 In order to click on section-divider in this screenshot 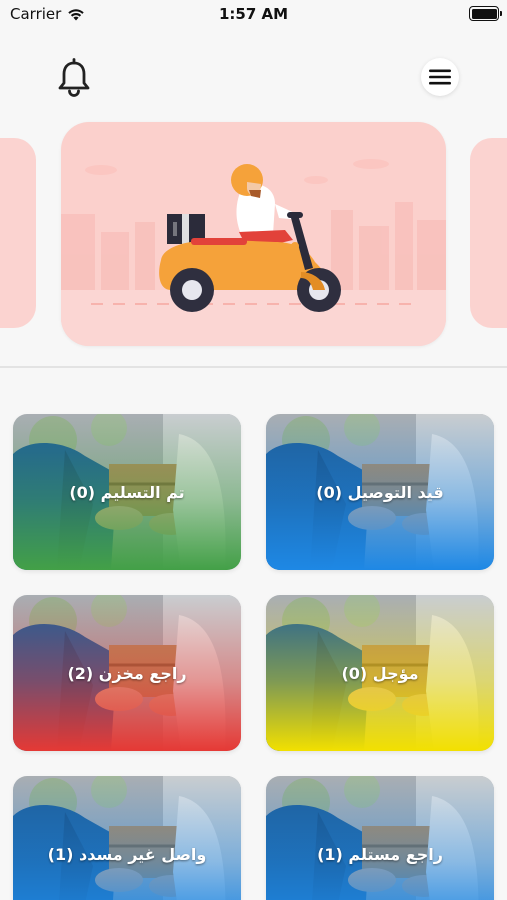, I will do `click(253, 367)`.